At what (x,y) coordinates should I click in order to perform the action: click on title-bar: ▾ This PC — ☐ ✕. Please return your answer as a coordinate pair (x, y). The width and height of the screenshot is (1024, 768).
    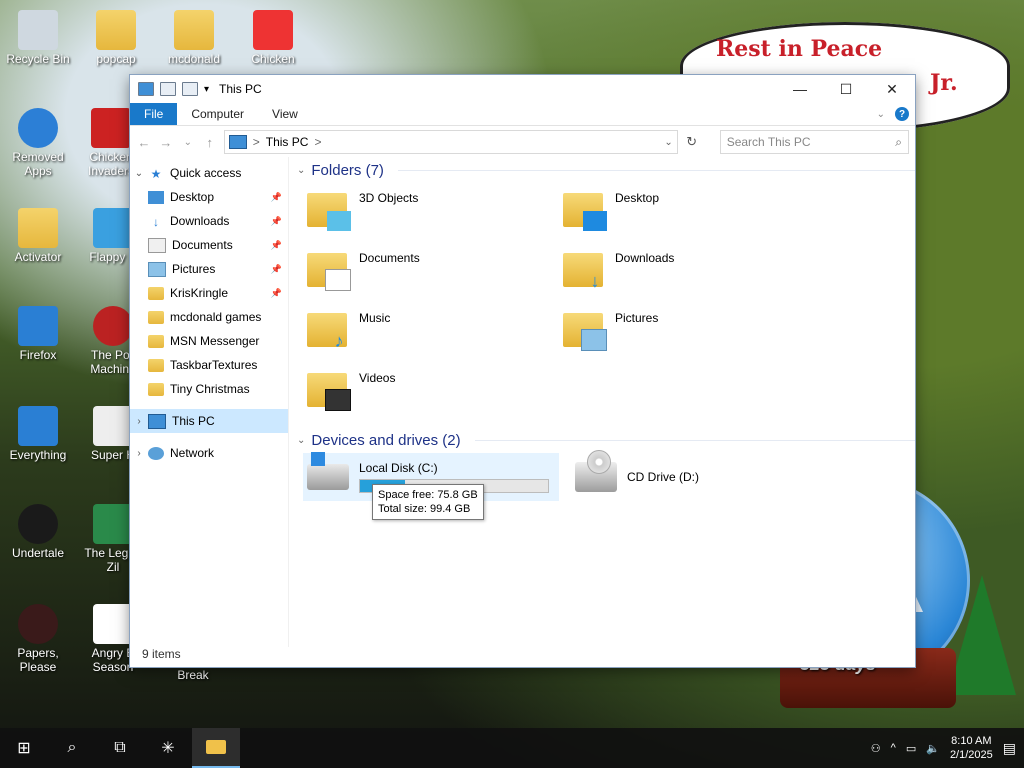
    Looking at the image, I should click on (522, 89).